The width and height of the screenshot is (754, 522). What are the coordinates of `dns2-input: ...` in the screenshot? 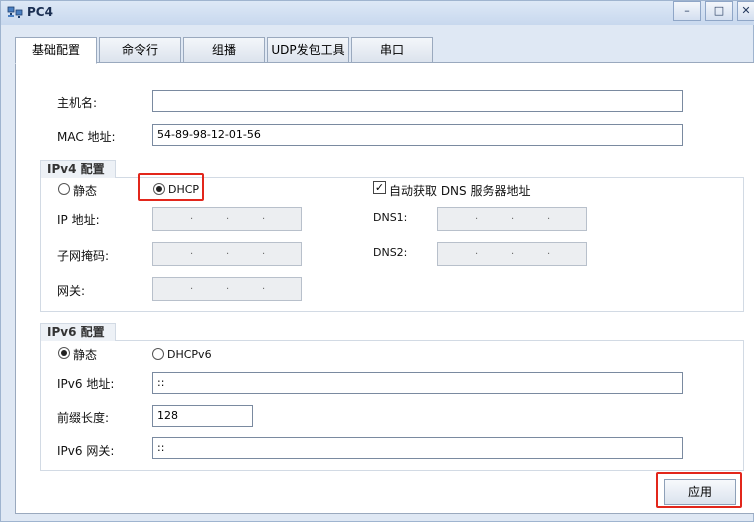 It's located at (512, 254).